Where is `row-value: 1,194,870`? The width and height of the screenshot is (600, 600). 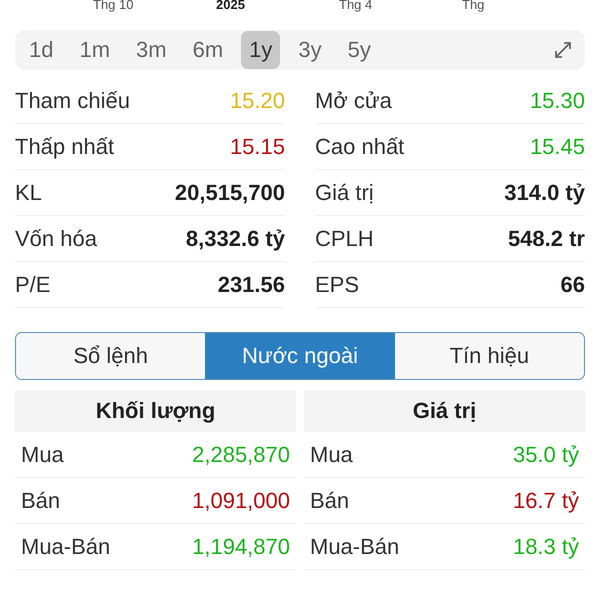 row-value: 1,194,870 is located at coordinates (241, 547).